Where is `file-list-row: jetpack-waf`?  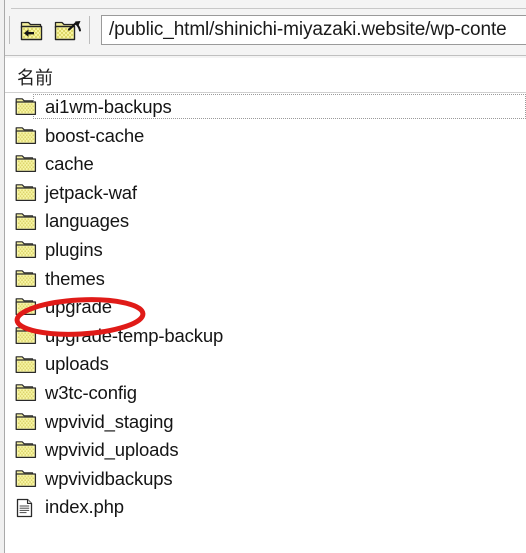
file-list-row: jetpack-waf is located at coordinates (265, 193).